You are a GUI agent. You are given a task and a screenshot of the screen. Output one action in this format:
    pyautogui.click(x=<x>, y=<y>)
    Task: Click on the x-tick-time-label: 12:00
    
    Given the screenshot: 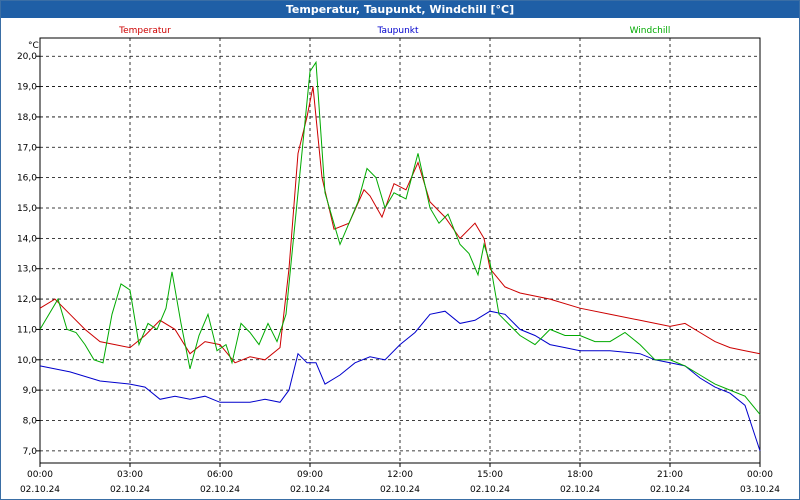 What is the action you would take?
    pyautogui.click(x=400, y=475)
    